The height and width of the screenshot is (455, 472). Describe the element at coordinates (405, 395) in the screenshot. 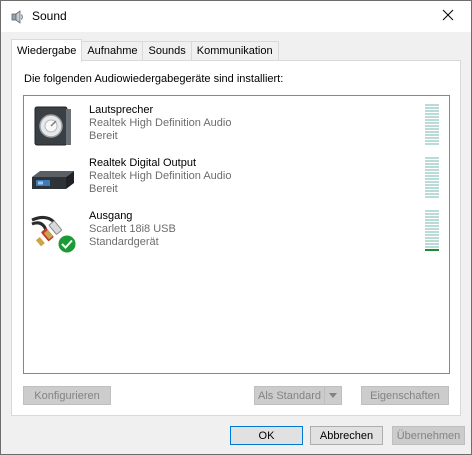

I see `properties-button: Eigenschaften` at that location.